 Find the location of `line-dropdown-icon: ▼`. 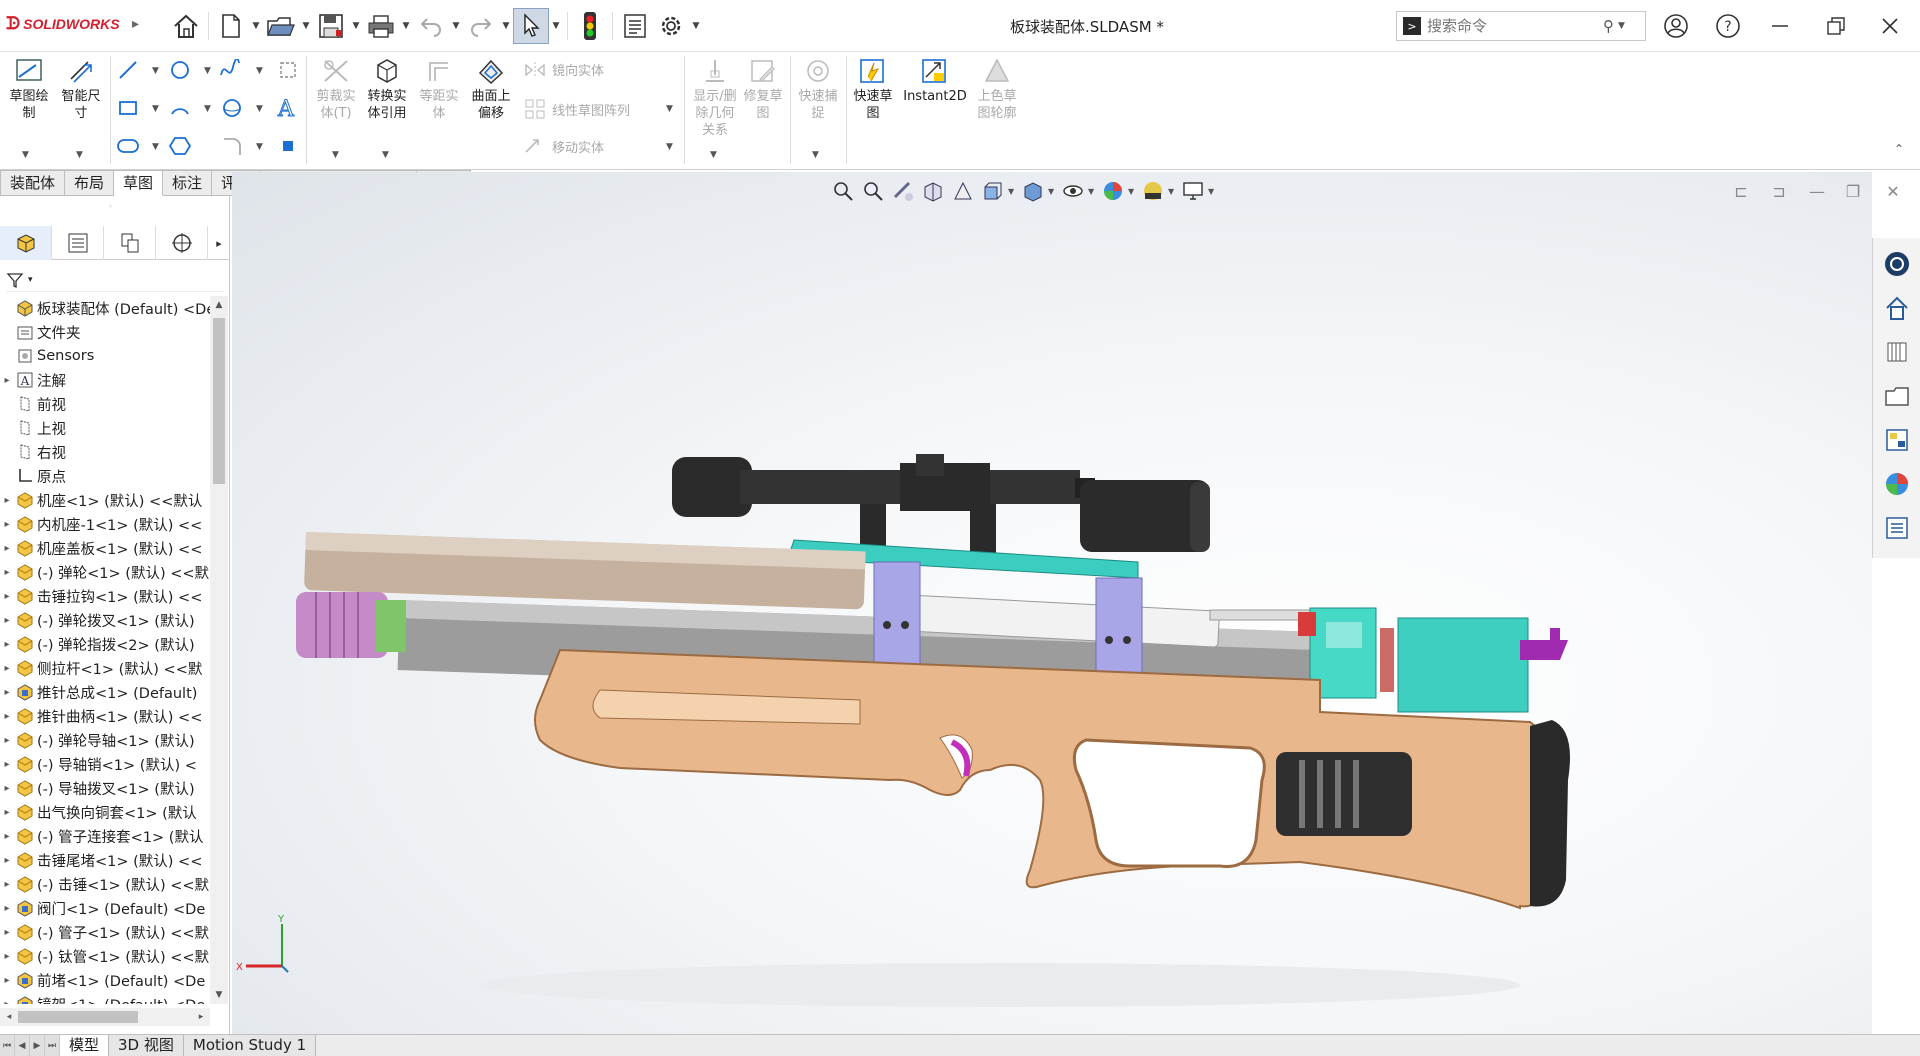

line-dropdown-icon: ▼ is located at coordinates (155, 71).